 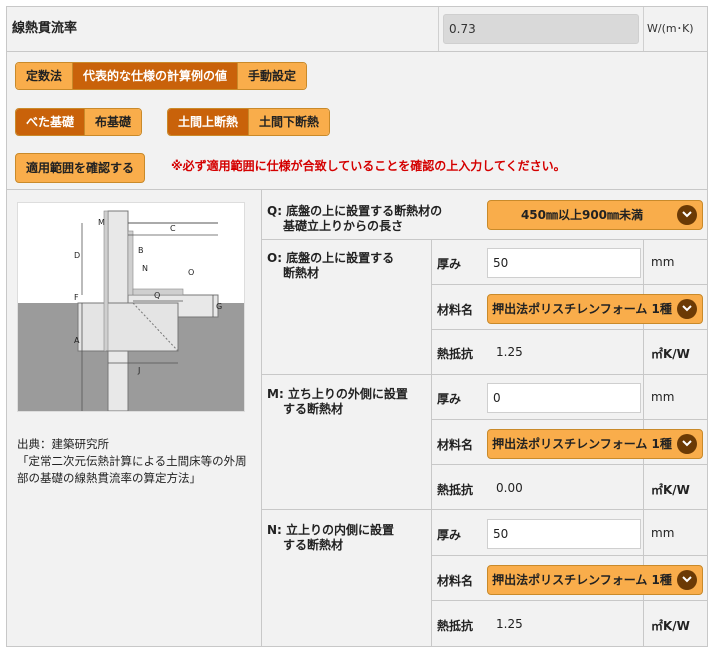 What do you see at coordinates (272, 76) in the screenshot?
I see `tab-manual-setting: 手動設定` at bounding box center [272, 76].